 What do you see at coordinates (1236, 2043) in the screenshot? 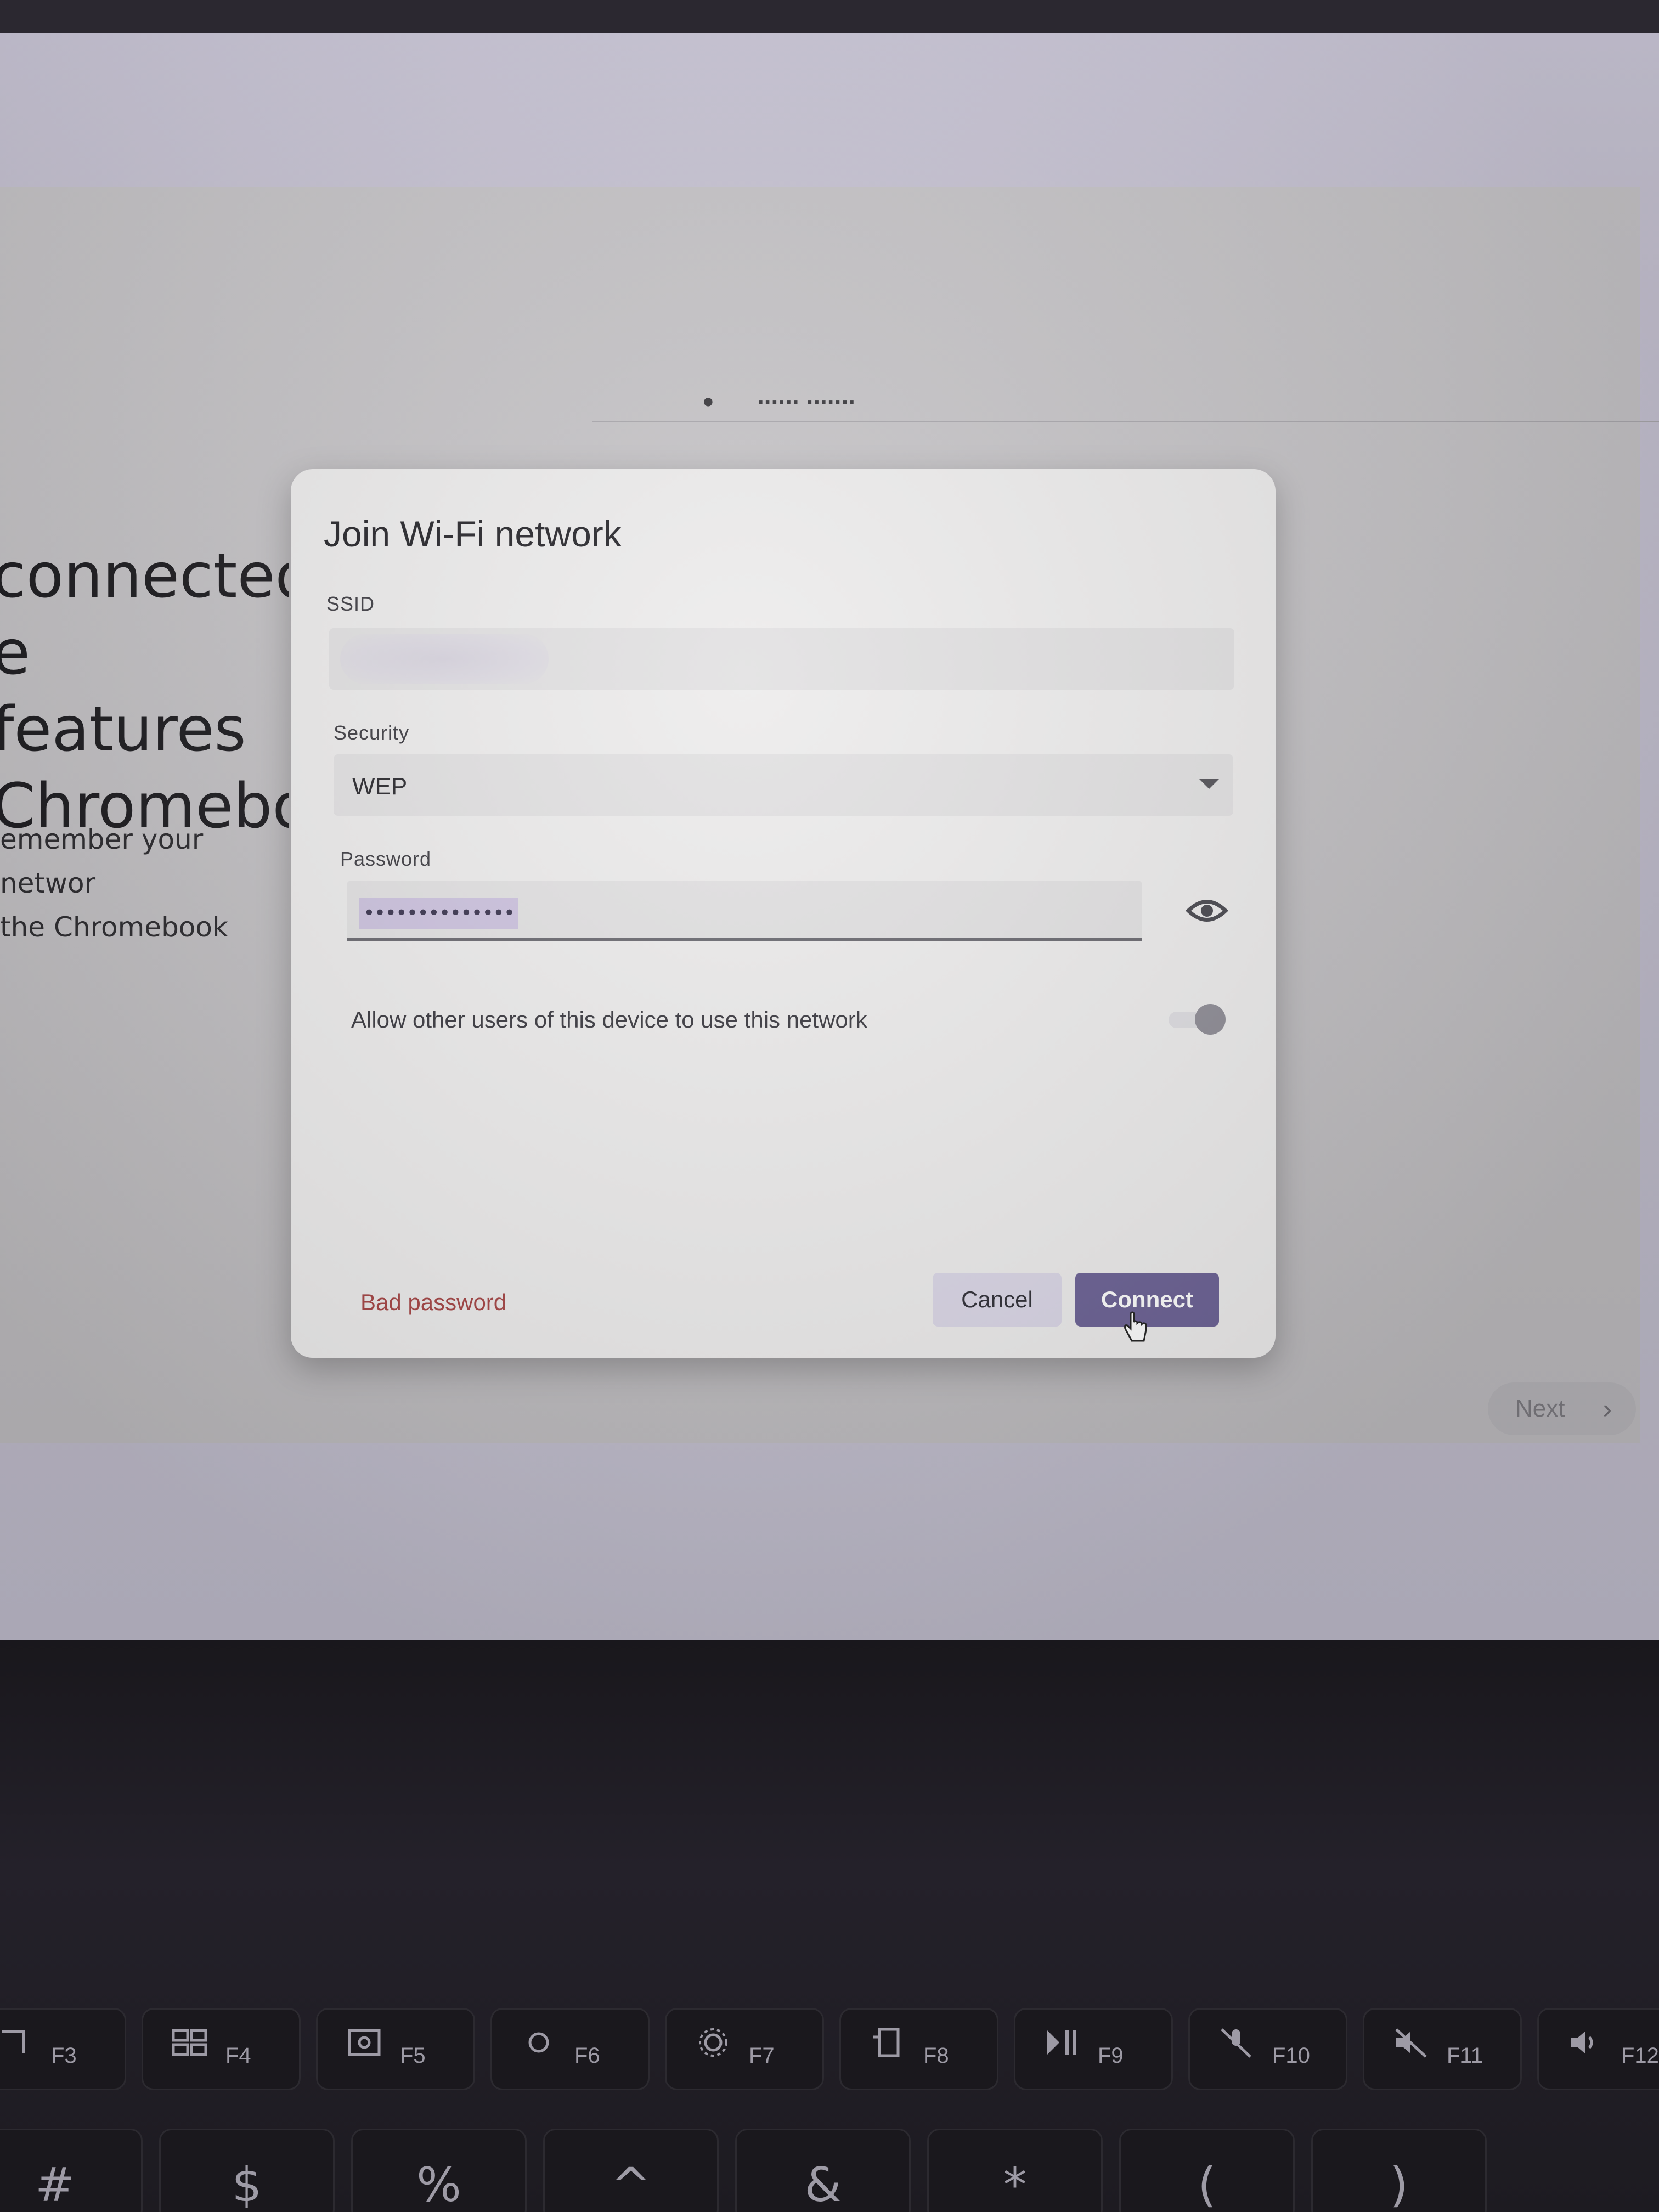
I see `mic-mute-icon` at bounding box center [1236, 2043].